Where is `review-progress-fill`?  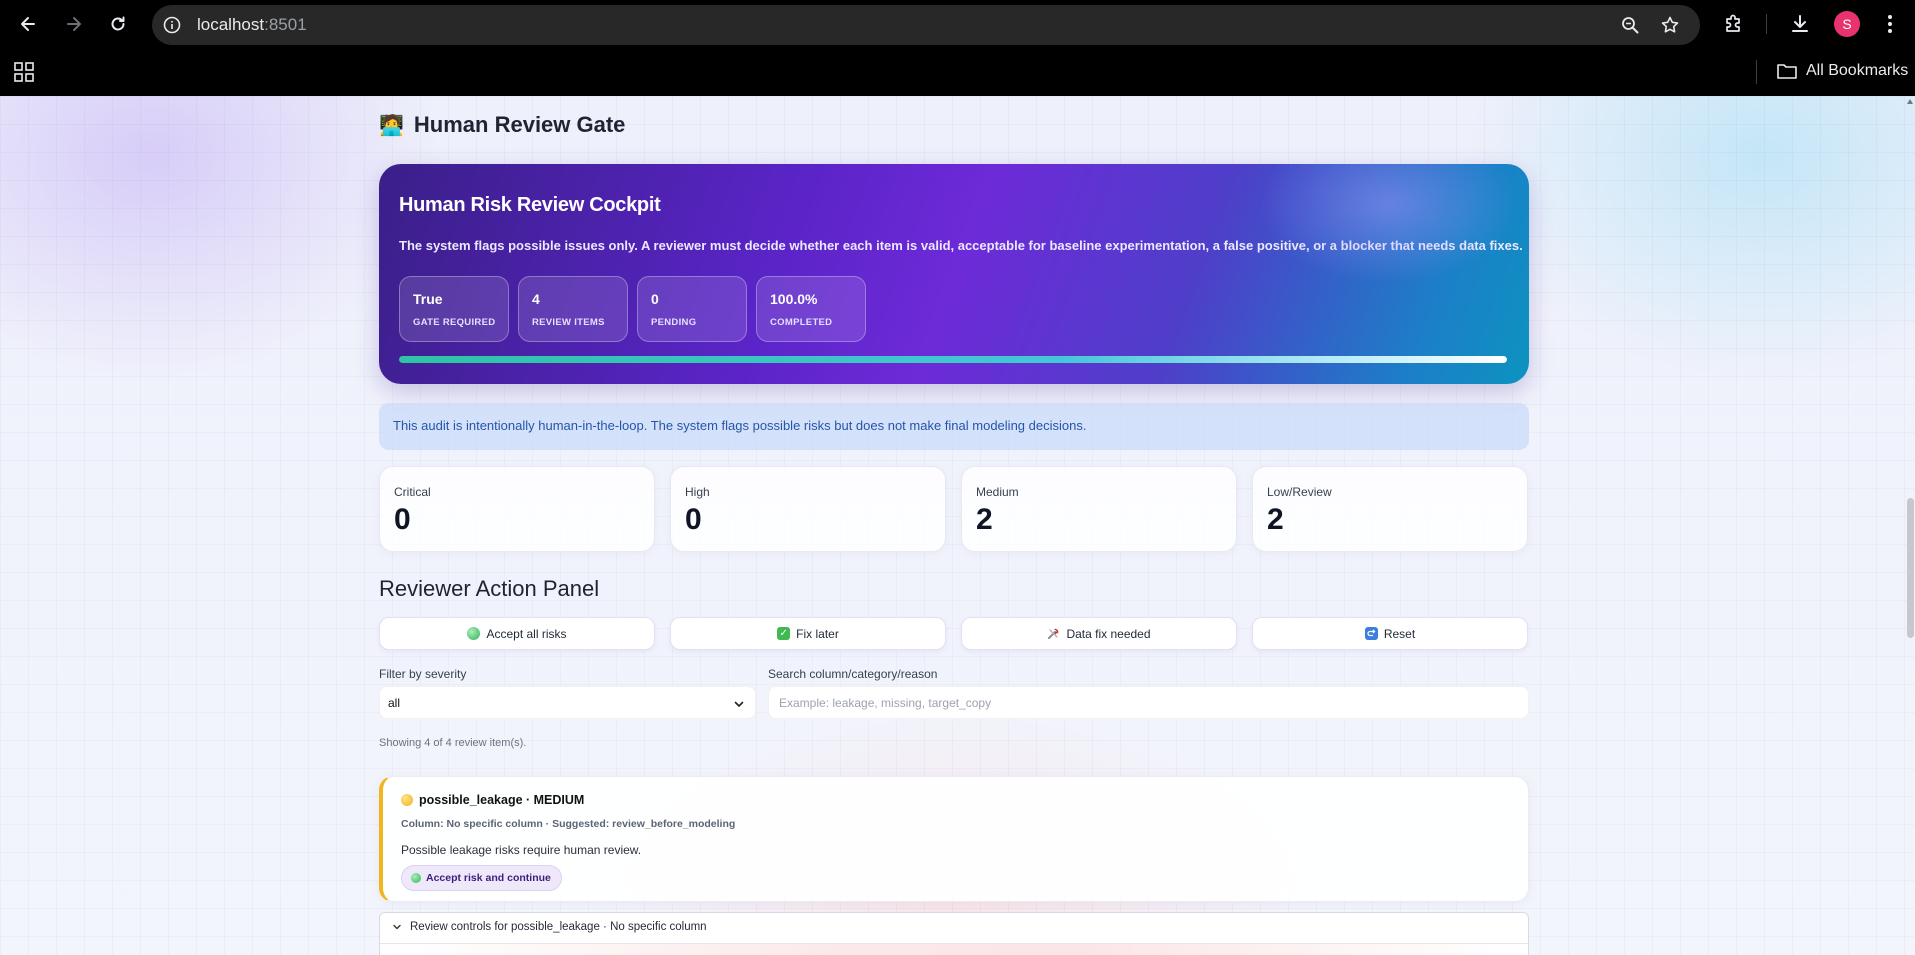
review-progress-fill is located at coordinates (953, 359).